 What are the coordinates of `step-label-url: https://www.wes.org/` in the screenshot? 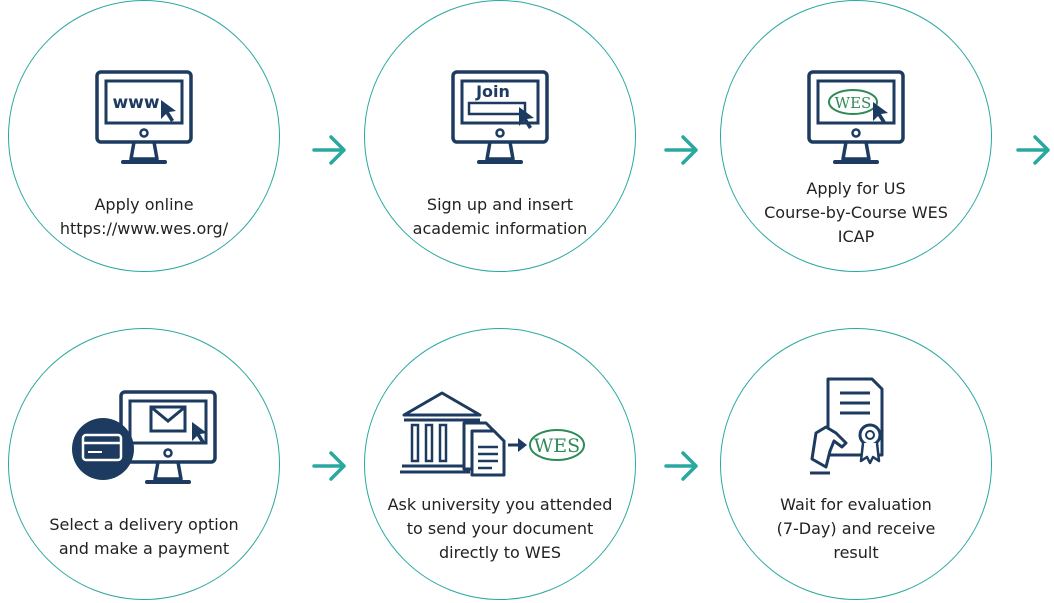 It's located at (144, 228).